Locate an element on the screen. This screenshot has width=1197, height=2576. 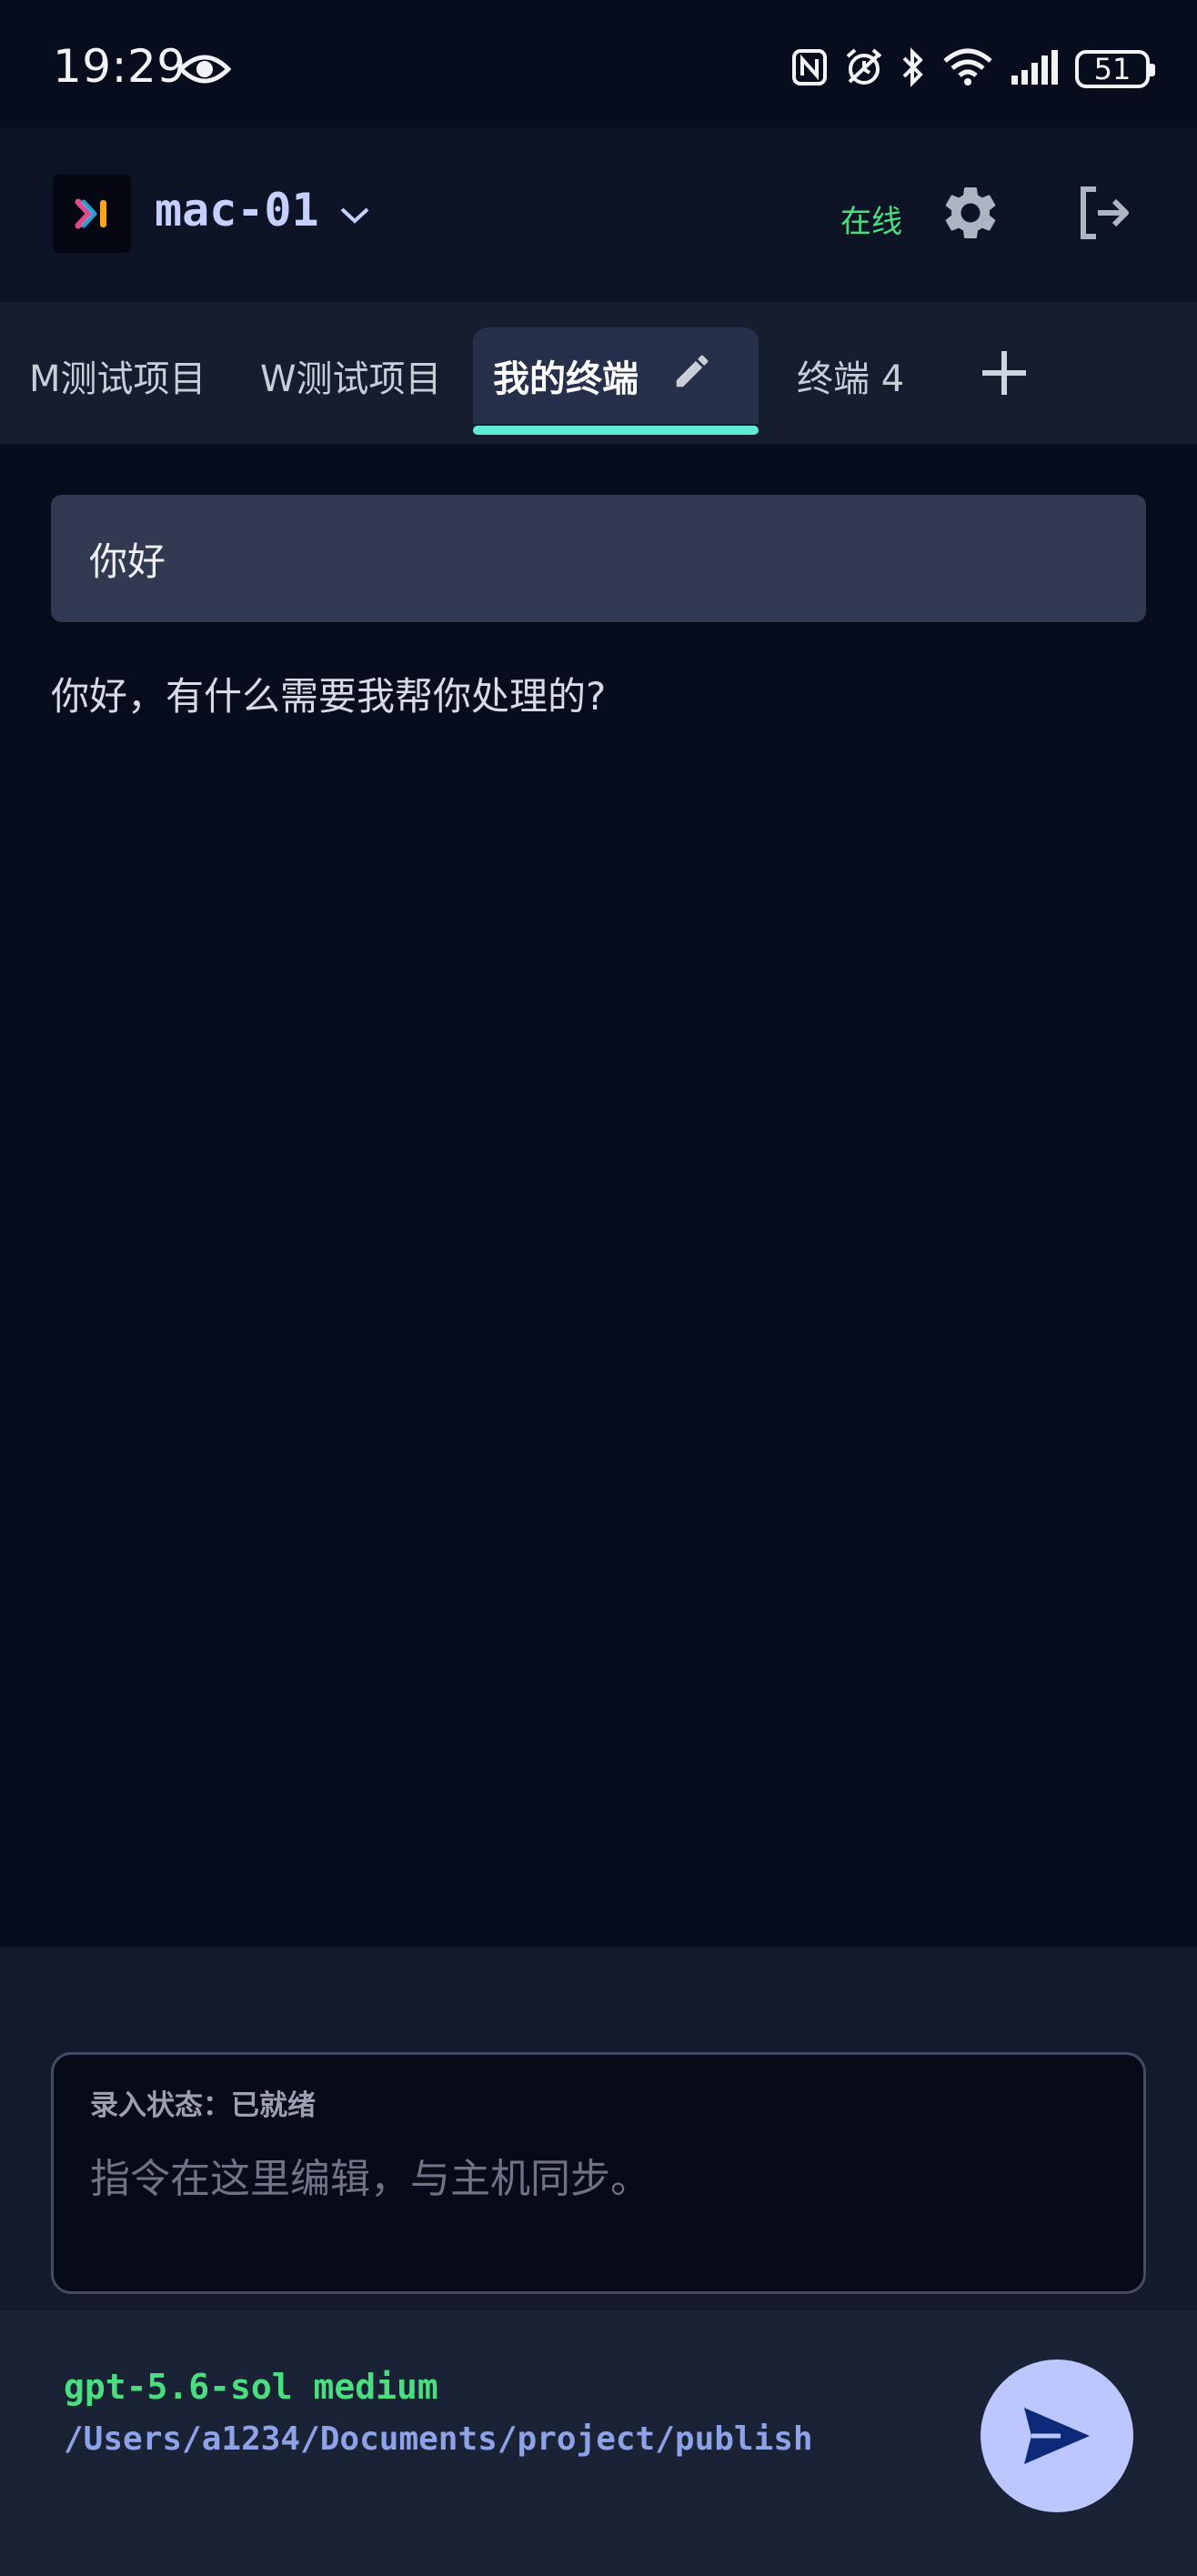
send-button is located at coordinates (1057, 2436).